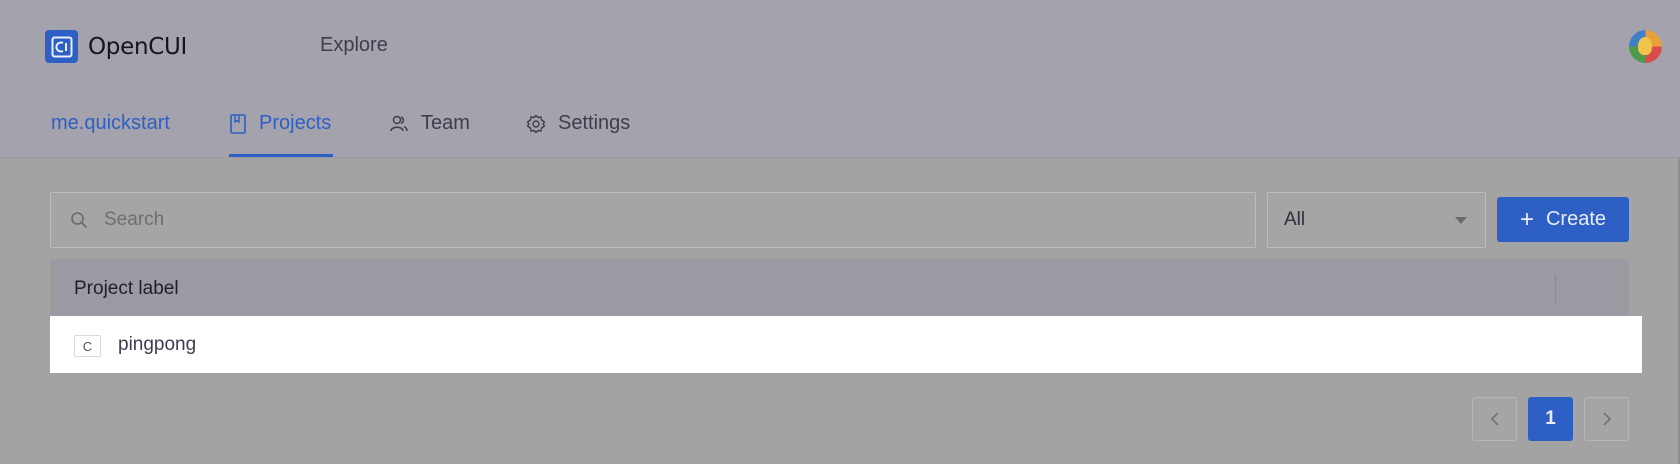 Image resolution: width=1680 pixels, height=464 pixels. Describe the element at coordinates (445, 123) in the screenshot. I see `tab-team-label: Team` at that location.